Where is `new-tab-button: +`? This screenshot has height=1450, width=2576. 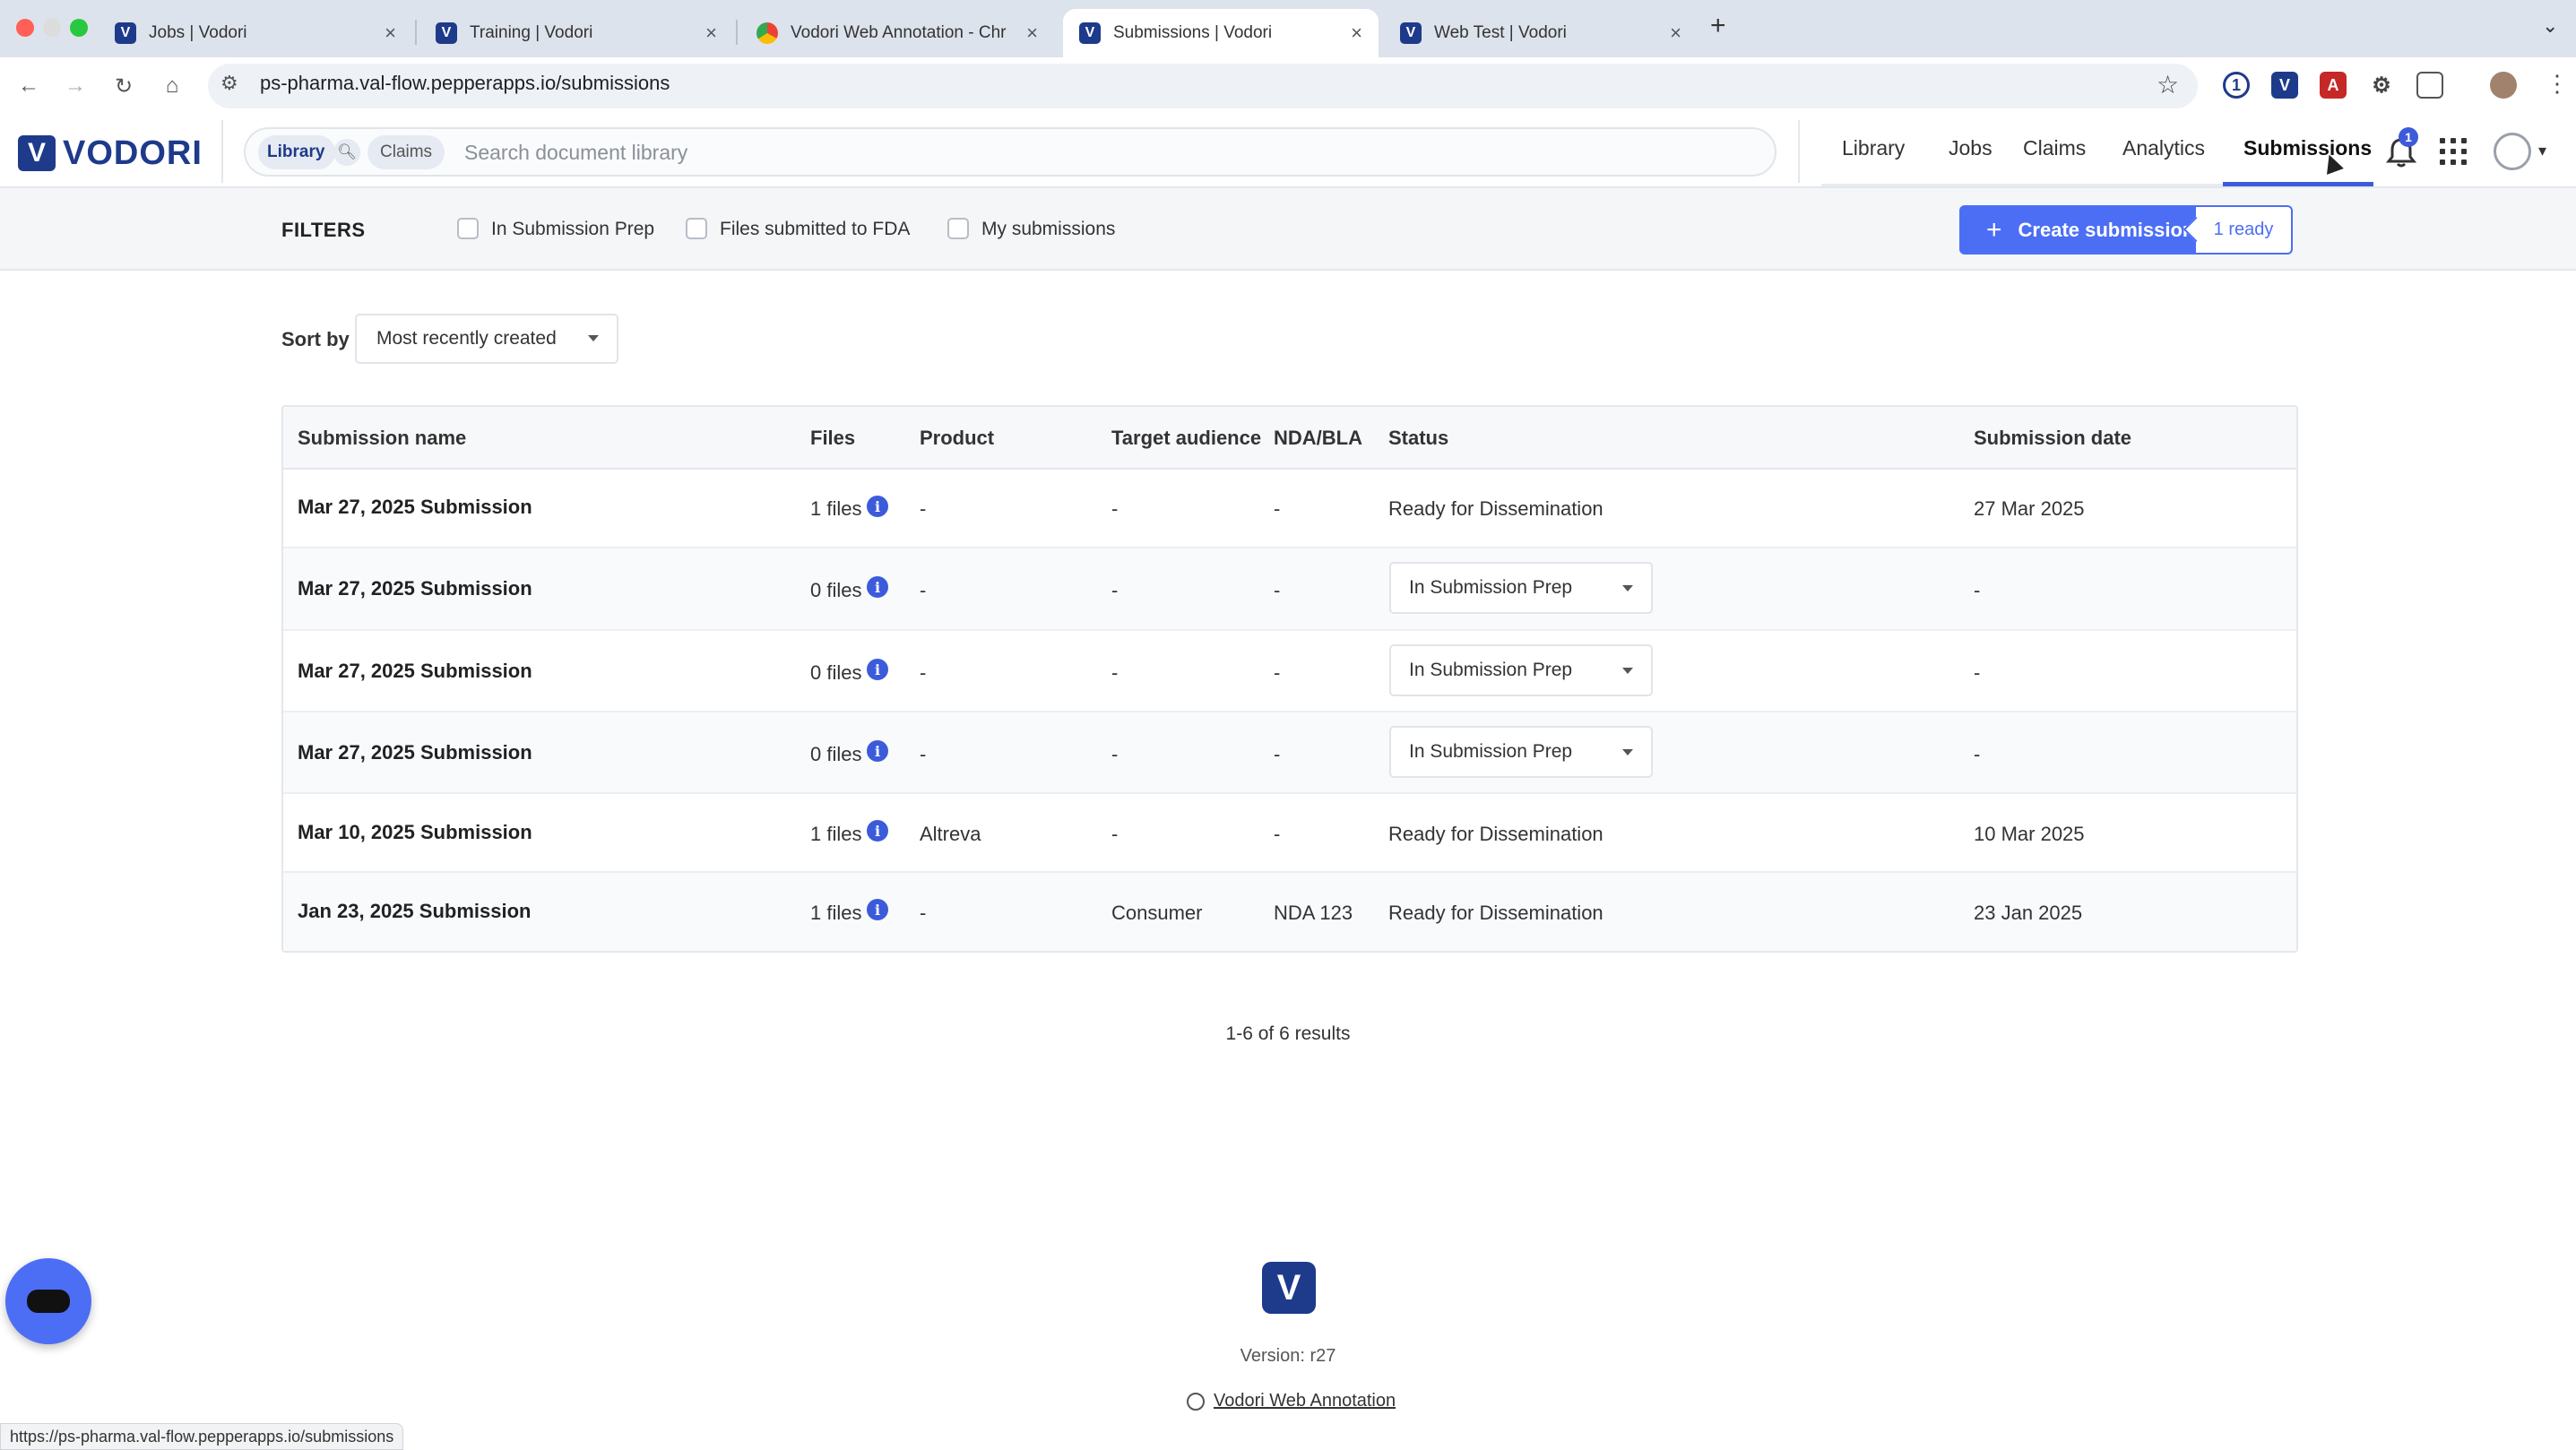
new-tab-button: + is located at coordinates (1718, 26).